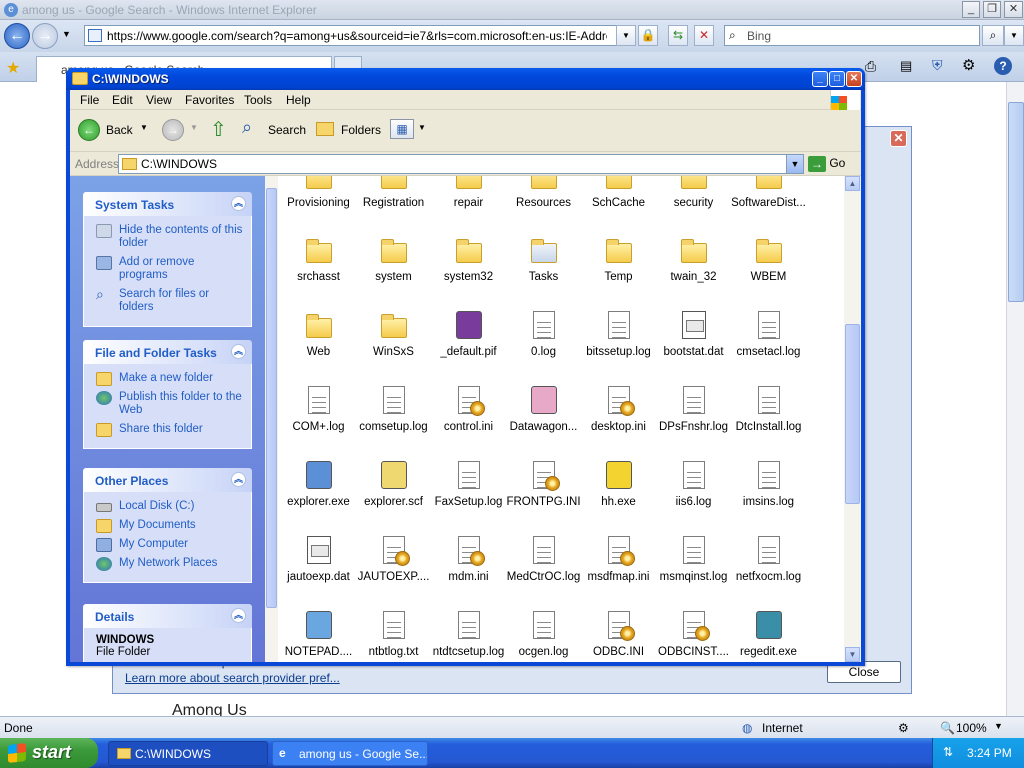  What do you see at coordinates (461, 164) in the screenshot?
I see `address-input: C:\WINDOWS ▼` at bounding box center [461, 164].